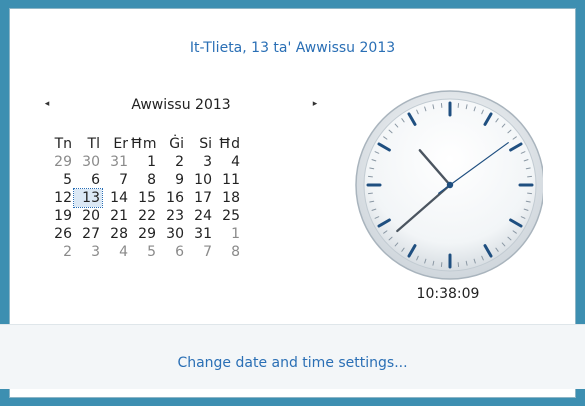 Image resolution: width=585 pixels, height=406 pixels. I want to click on calendar-week-row: 5 6 7 8 9 10 11, so click(144, 180).